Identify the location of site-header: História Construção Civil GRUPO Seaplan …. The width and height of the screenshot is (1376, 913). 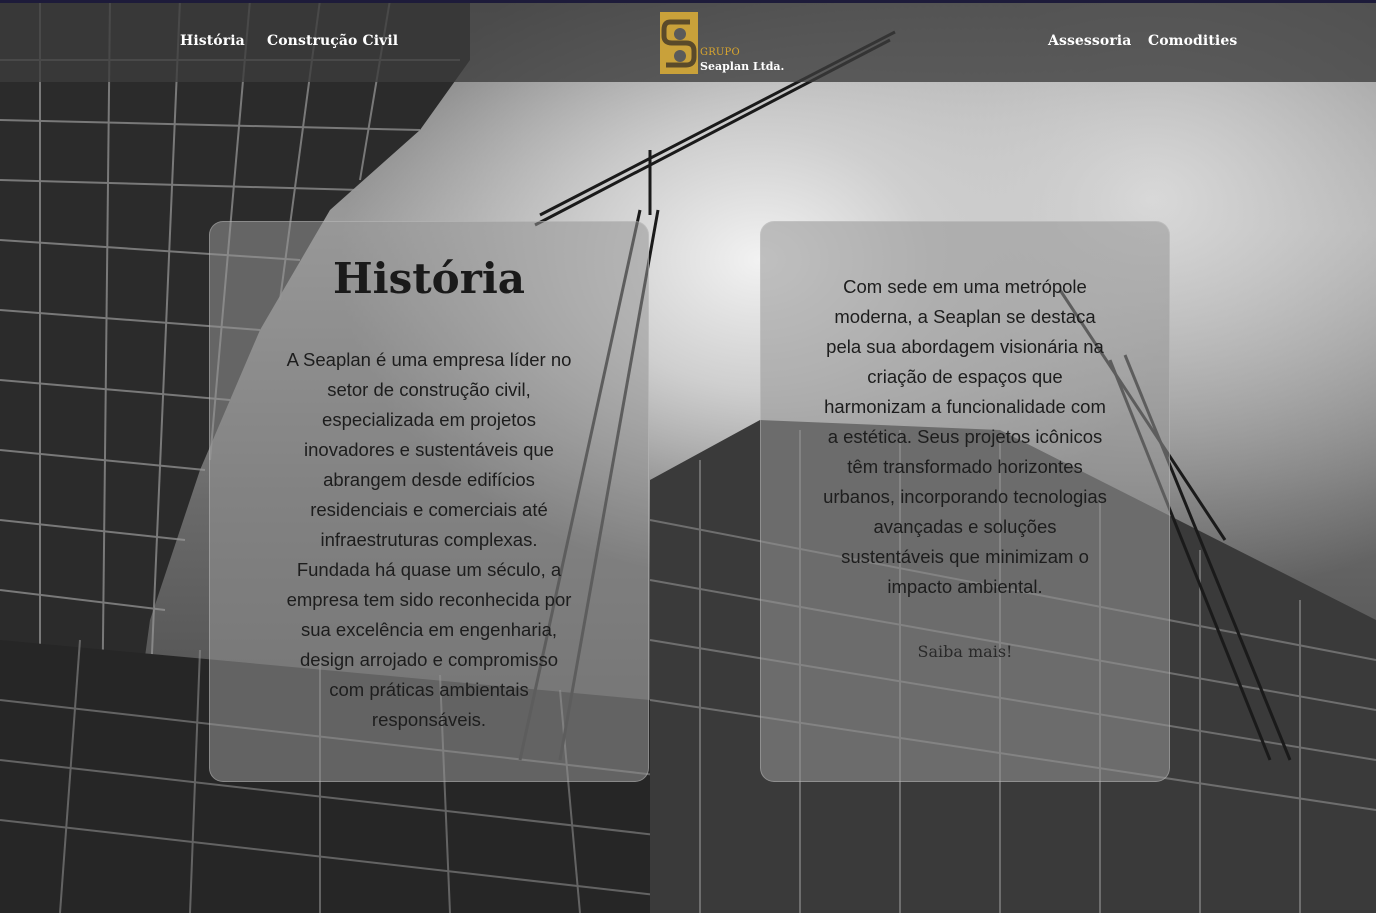
(688, 42).